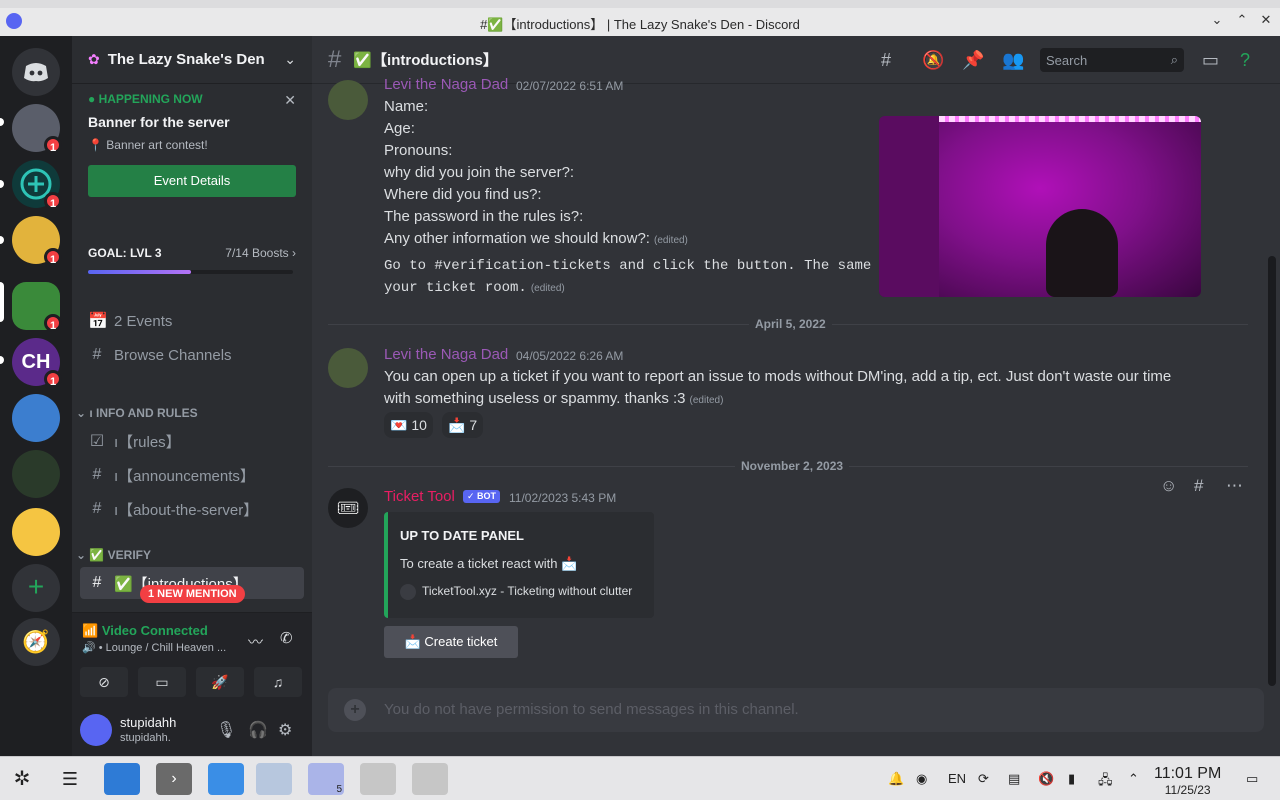  What do you see at coordinates (1168, 486) in the screenshot?
I see `add-reaction-icon: ☺` at bounding box center [1168, 486].